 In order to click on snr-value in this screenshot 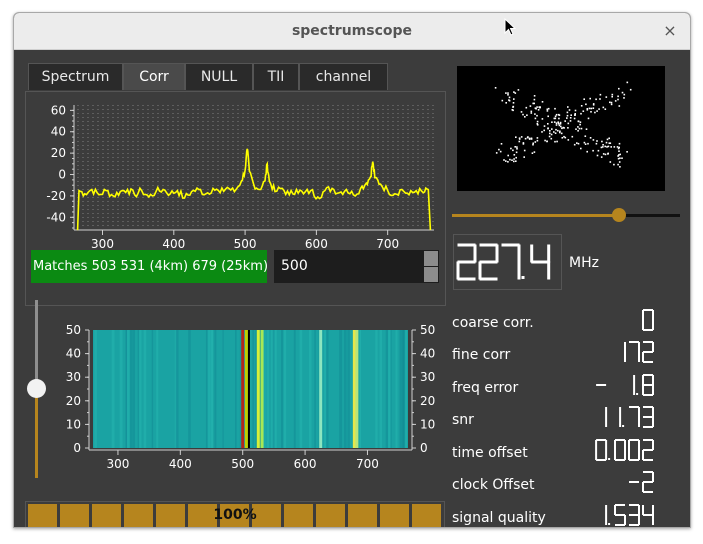, I will do `click(629, 417)`.